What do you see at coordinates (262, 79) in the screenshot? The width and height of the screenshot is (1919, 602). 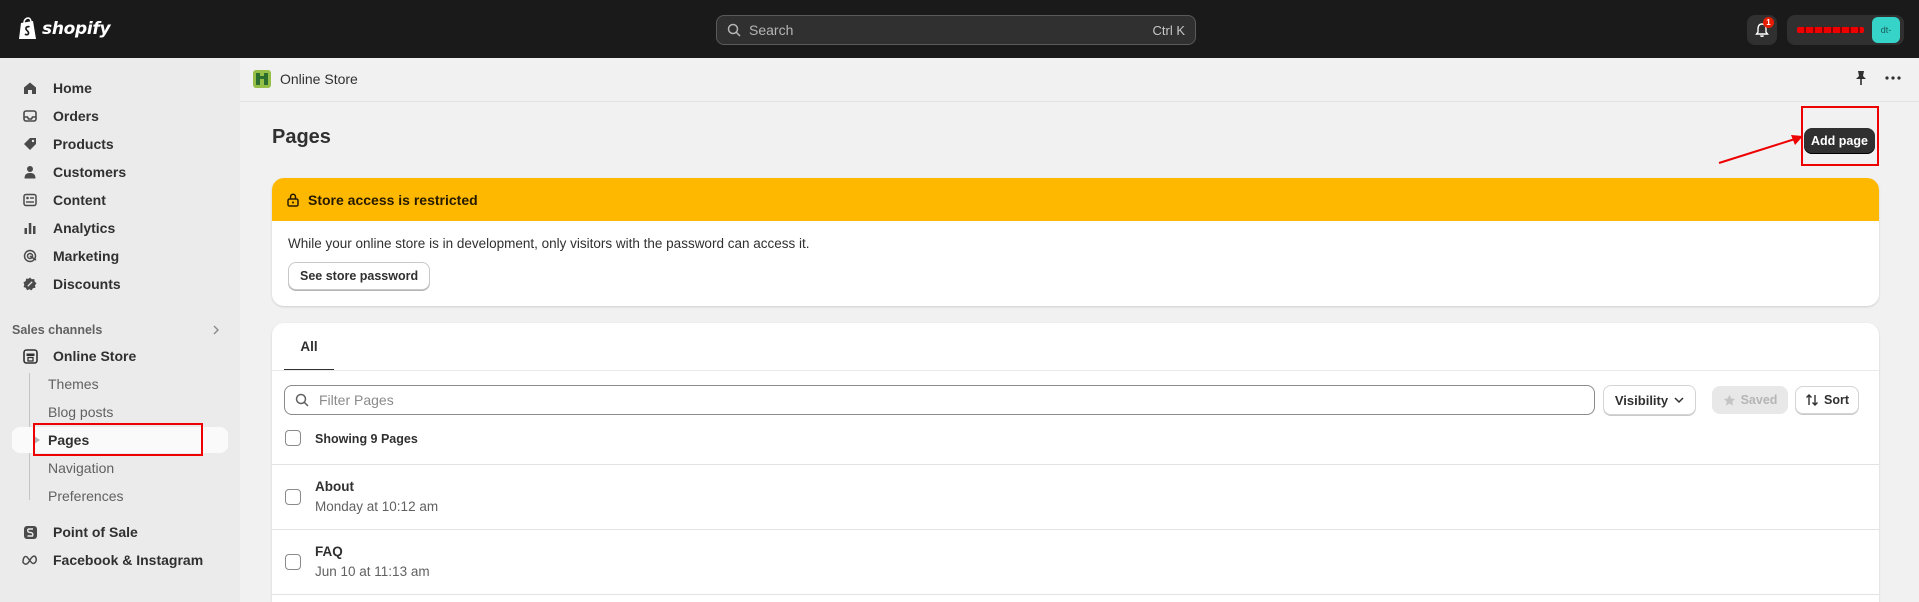 I see `online-store-app-icon` at bounding box center [262, 79].